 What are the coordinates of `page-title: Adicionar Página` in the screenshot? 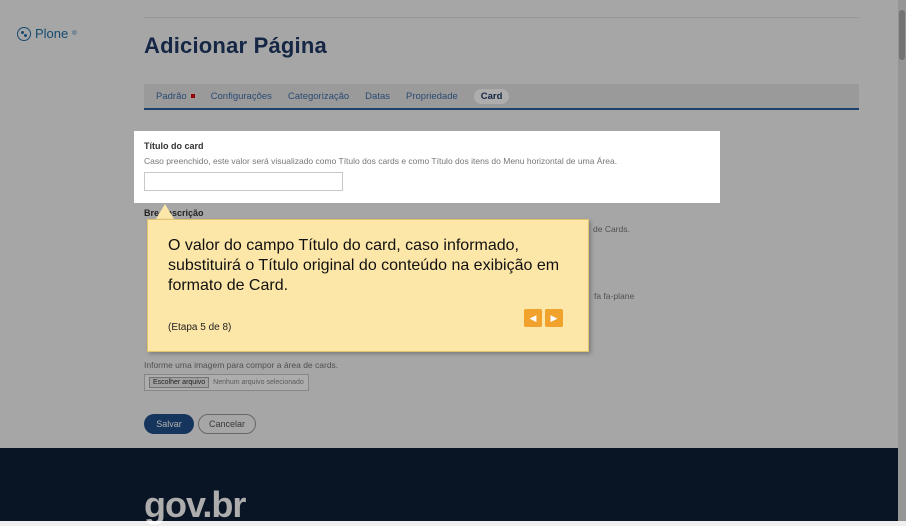 It's located at (235, 45).